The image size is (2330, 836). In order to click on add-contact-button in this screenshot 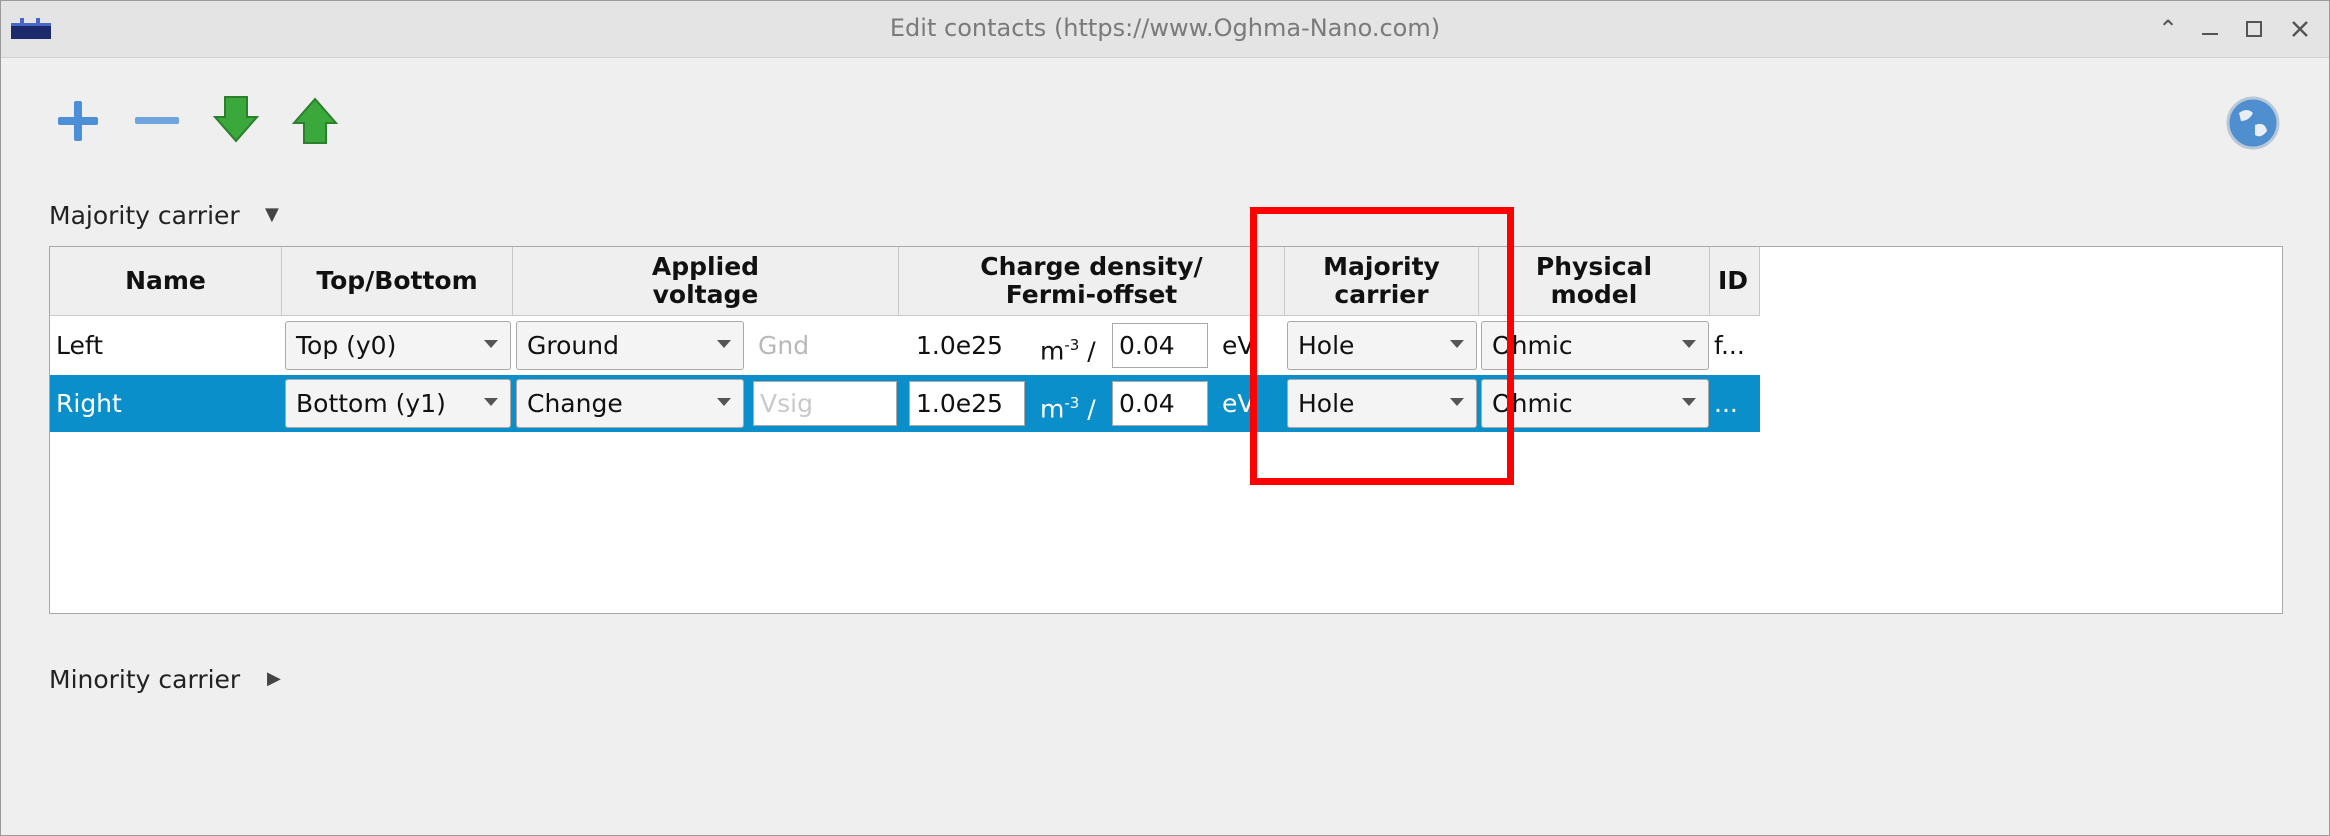, I will do `click(78, 120)`.